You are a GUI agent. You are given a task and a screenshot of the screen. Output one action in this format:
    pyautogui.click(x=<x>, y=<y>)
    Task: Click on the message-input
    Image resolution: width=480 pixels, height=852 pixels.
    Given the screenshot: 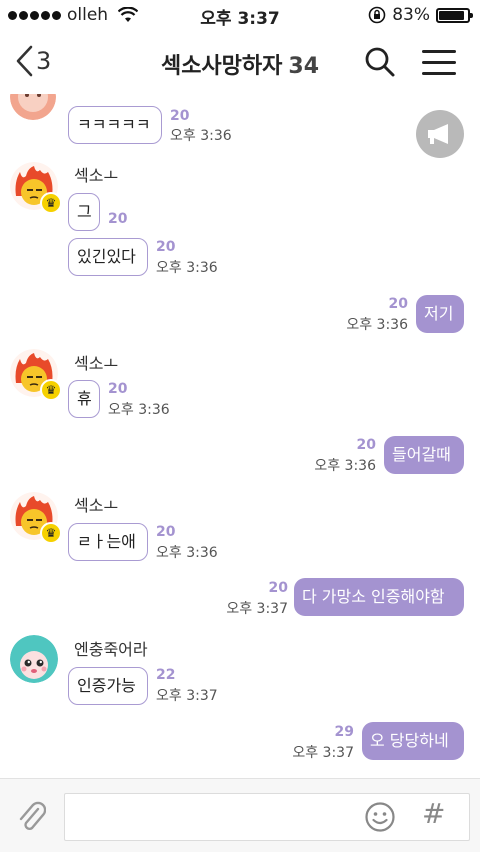 What is the action you would take?
    pyautogui.click(x=267, y=817)
    